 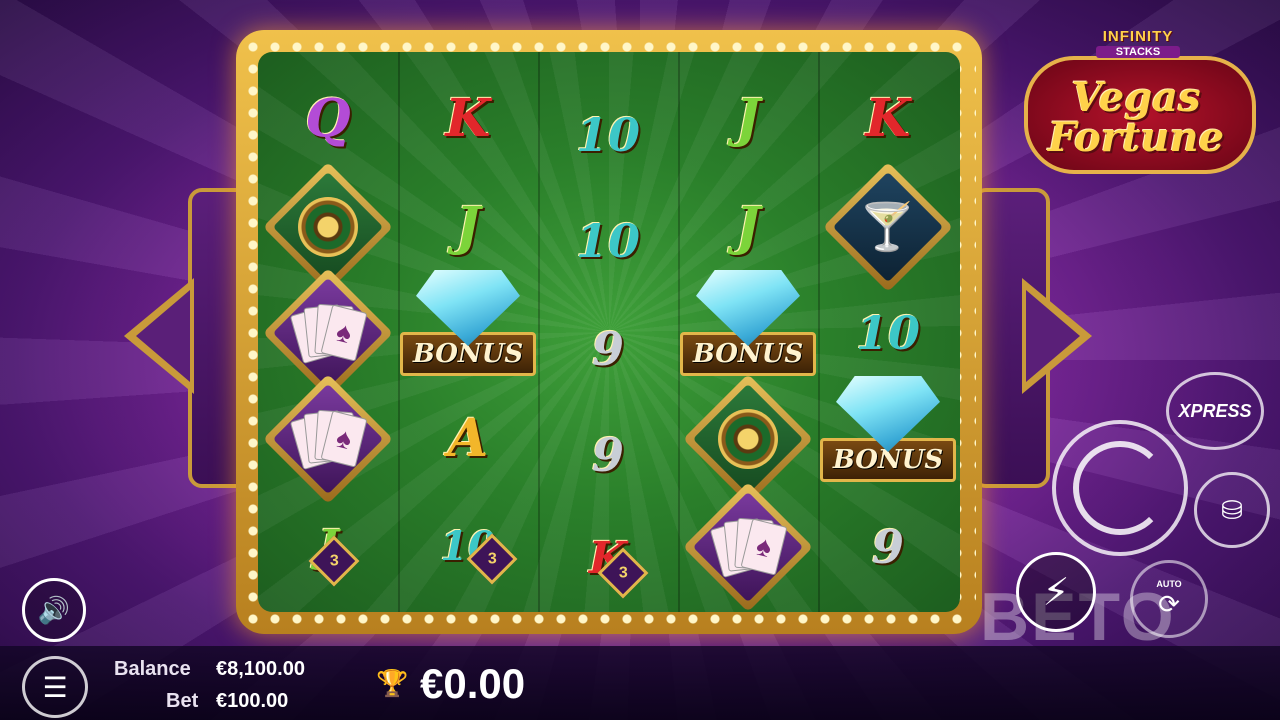 I want to click on bet-value: €100.00, so click(x=252, y=701).